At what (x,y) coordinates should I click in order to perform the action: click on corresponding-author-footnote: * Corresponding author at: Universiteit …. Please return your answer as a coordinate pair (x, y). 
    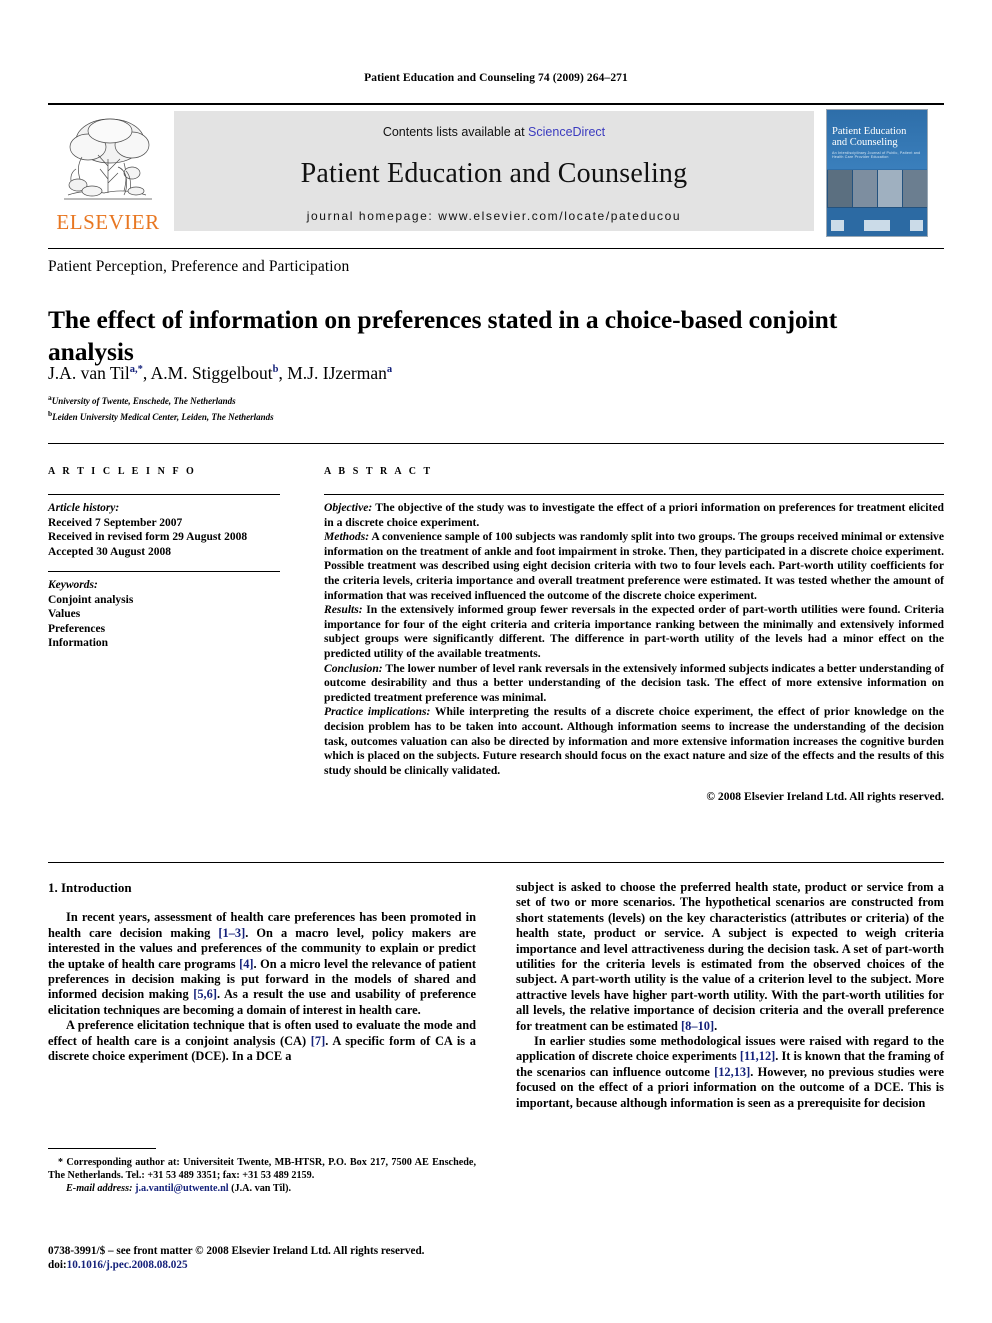
    Looking at the image, I should click on (262, 1175).